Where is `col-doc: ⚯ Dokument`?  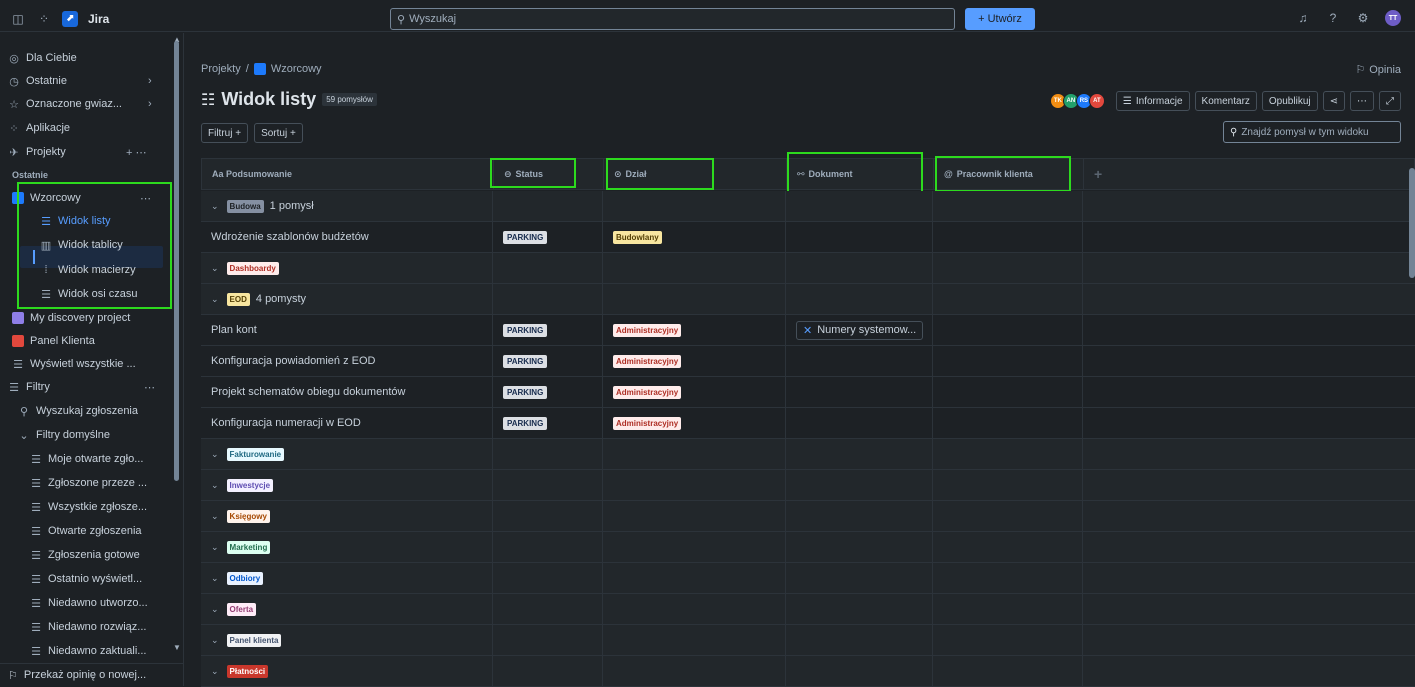
col-doc: ⚯ Dokument is located at coordinates (860, 174).